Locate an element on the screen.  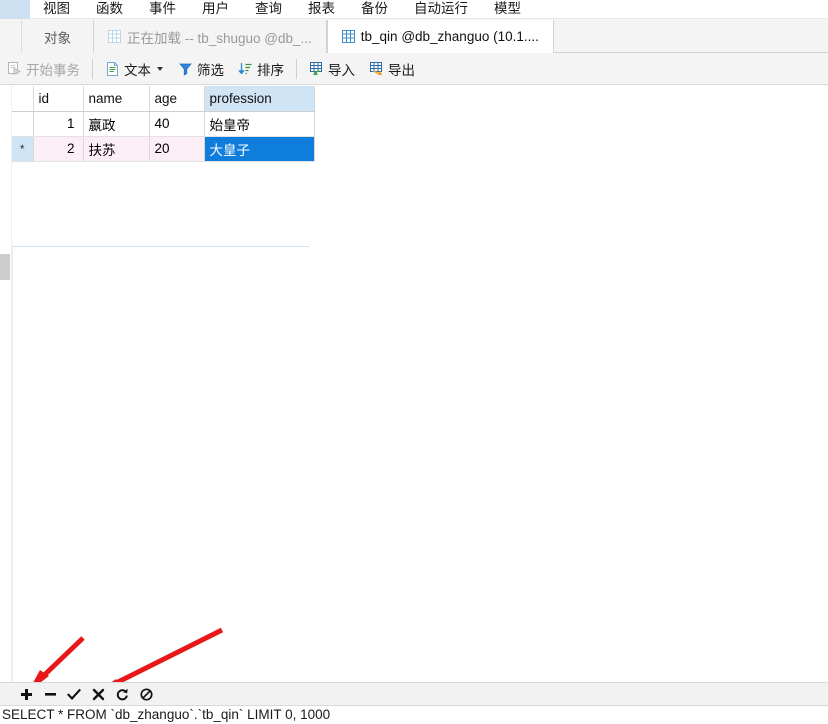
menu-item-events: 事件 is located at coordinates (162, 9).